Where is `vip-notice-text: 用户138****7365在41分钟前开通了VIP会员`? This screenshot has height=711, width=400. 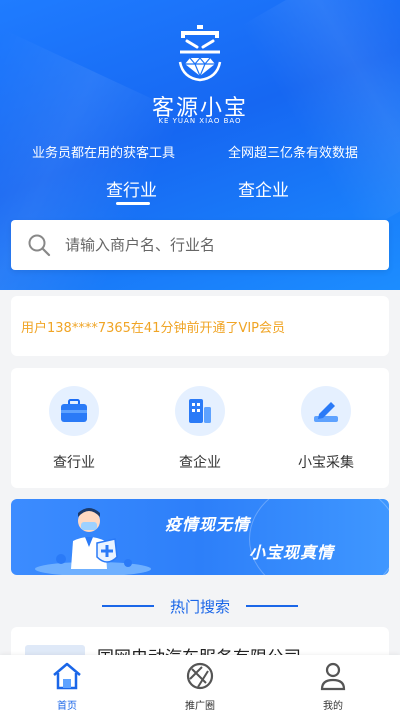 vip-notice-text: 用户138****7365在41分钟前开通了VIP会员 is located at coordinates (153, 328).